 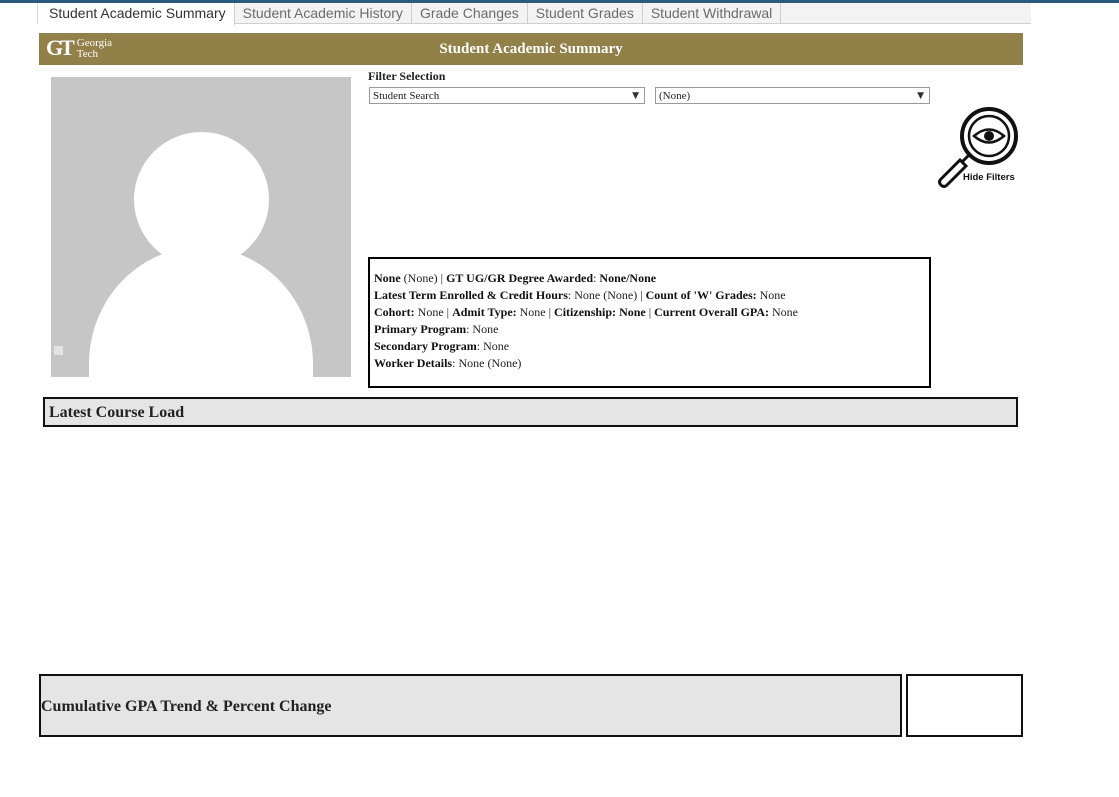 What do you see at coordinates (484, 312) in the screenshot?
I see `admit-type-label: Admit Type:` at bounding box center [484, 312].